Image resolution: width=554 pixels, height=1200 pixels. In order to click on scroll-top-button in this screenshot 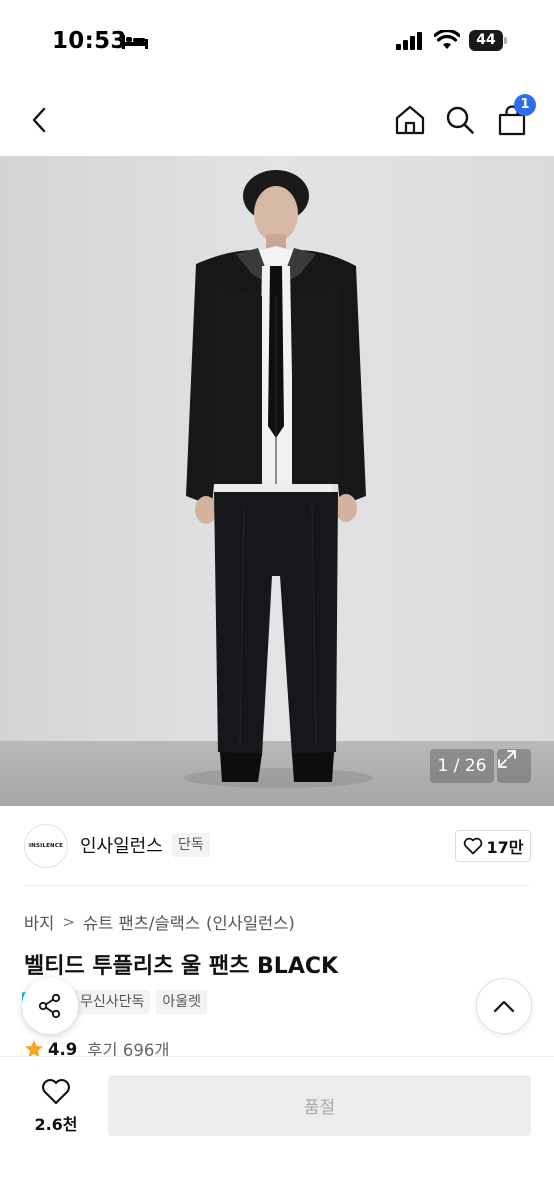, I will do `click(504, 1006)`.